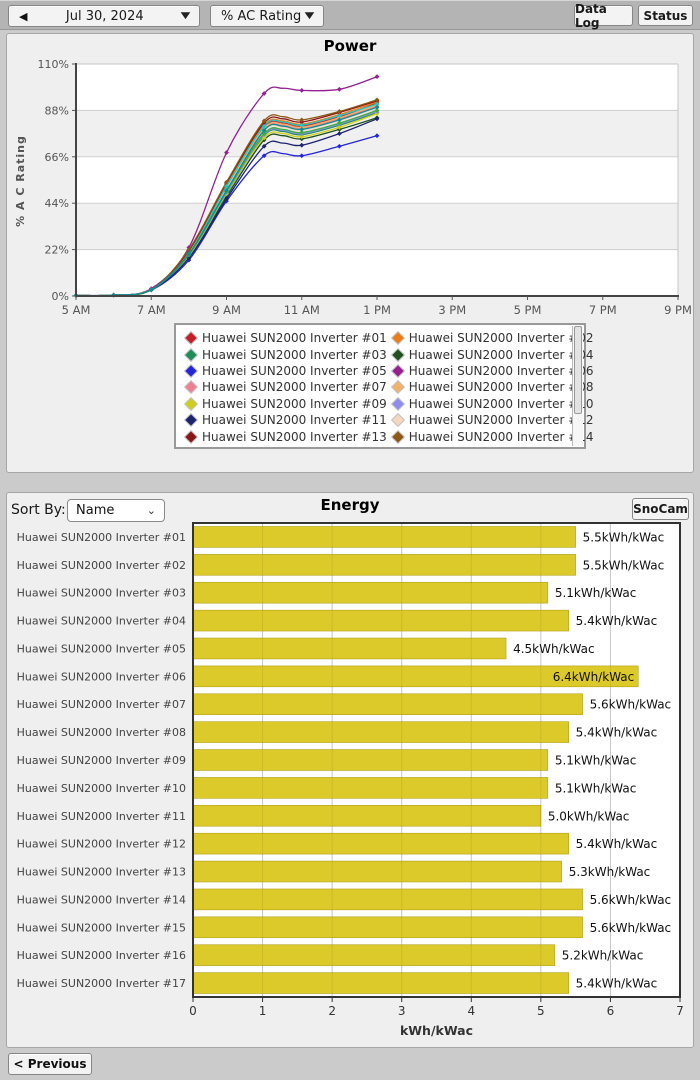 Image resolution: width=700 pixels, height=1080 pixels. I want to click on power-ytick-label: 110%, so click(53, 64).